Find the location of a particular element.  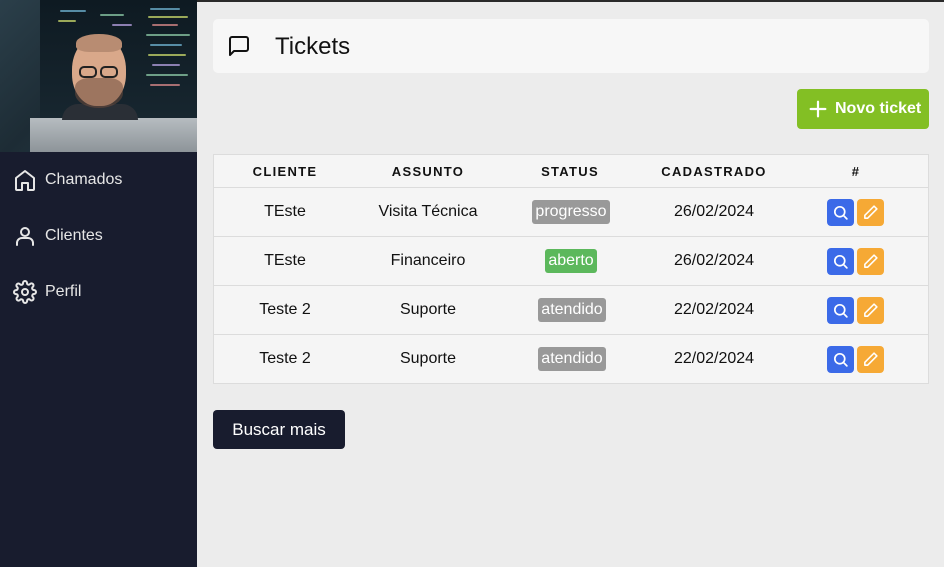

column-header-cadastrado: CADASTRADO is located at coordinates (714, 171).